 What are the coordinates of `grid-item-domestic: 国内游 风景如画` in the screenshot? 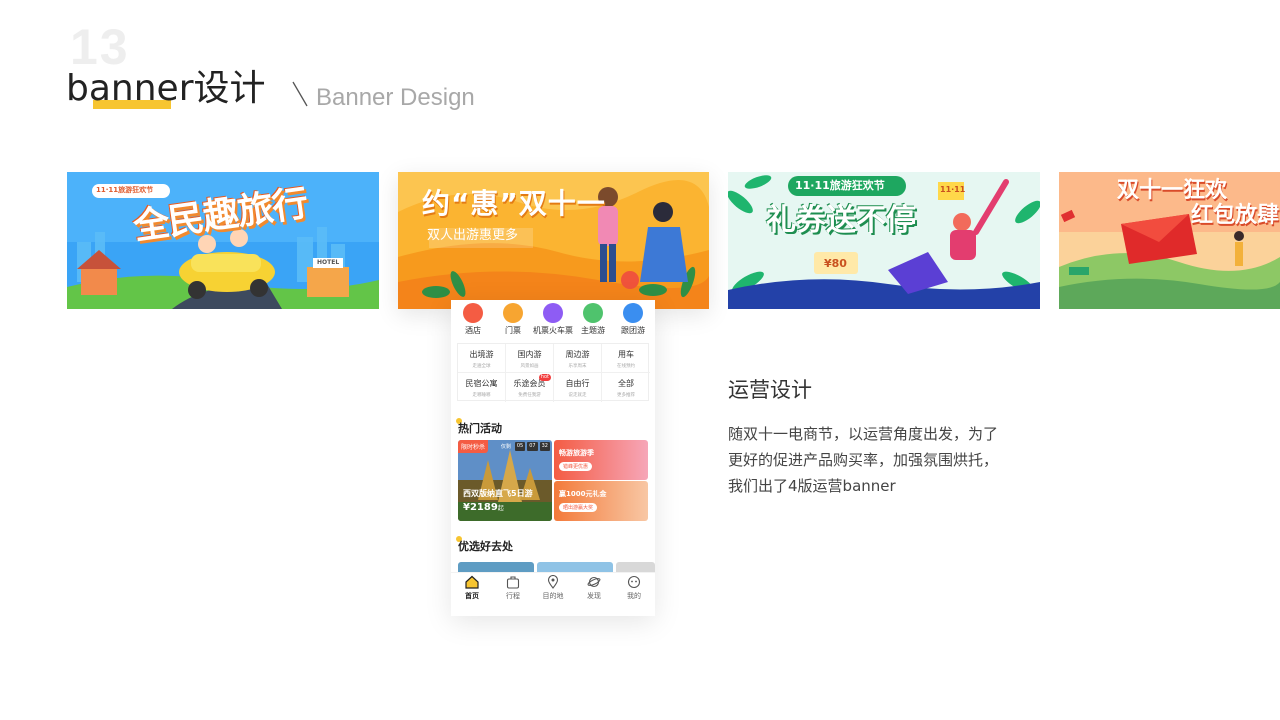 It's located at (530, 358).